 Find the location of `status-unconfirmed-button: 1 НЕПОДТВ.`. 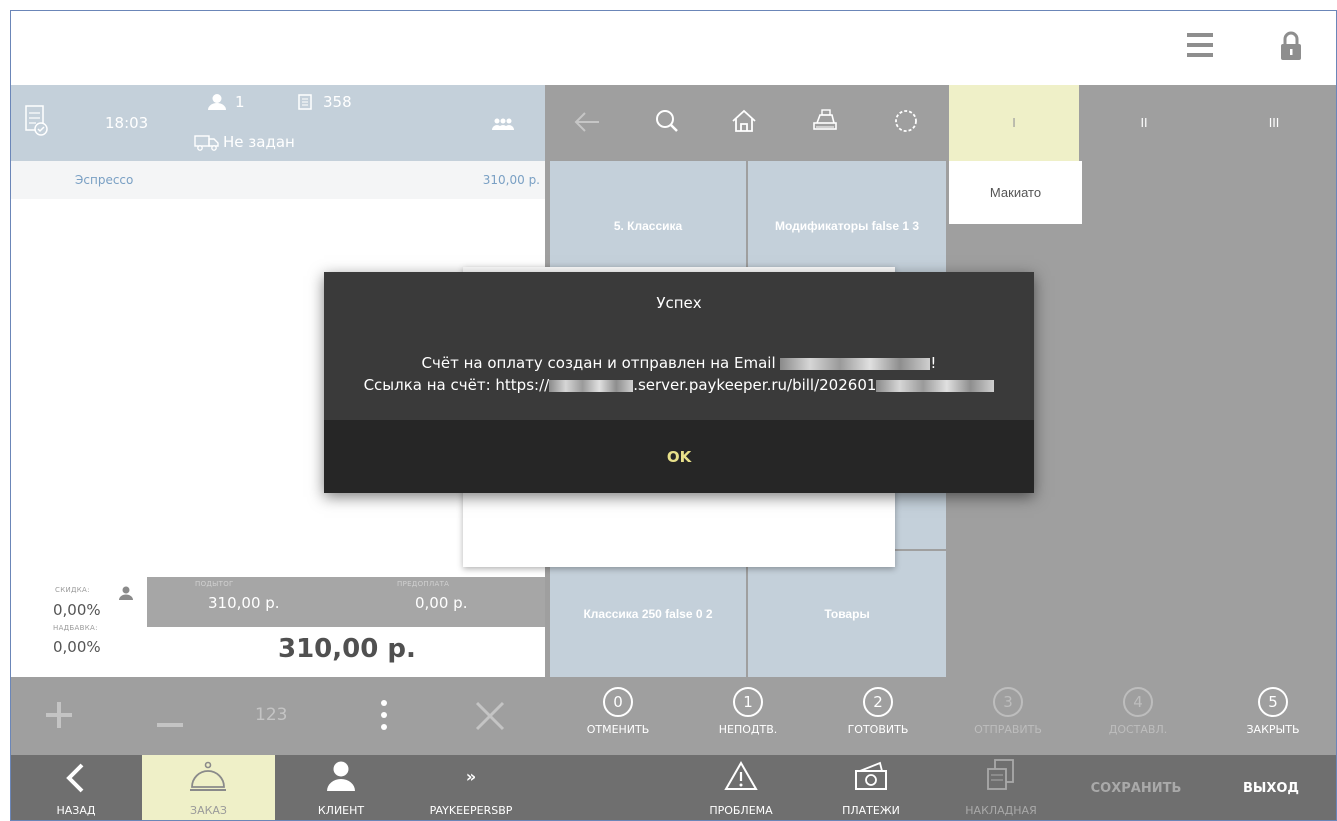

status-unconfirmed-button: 1 НЕПОДТВ. is located at coordinates (748, 716).